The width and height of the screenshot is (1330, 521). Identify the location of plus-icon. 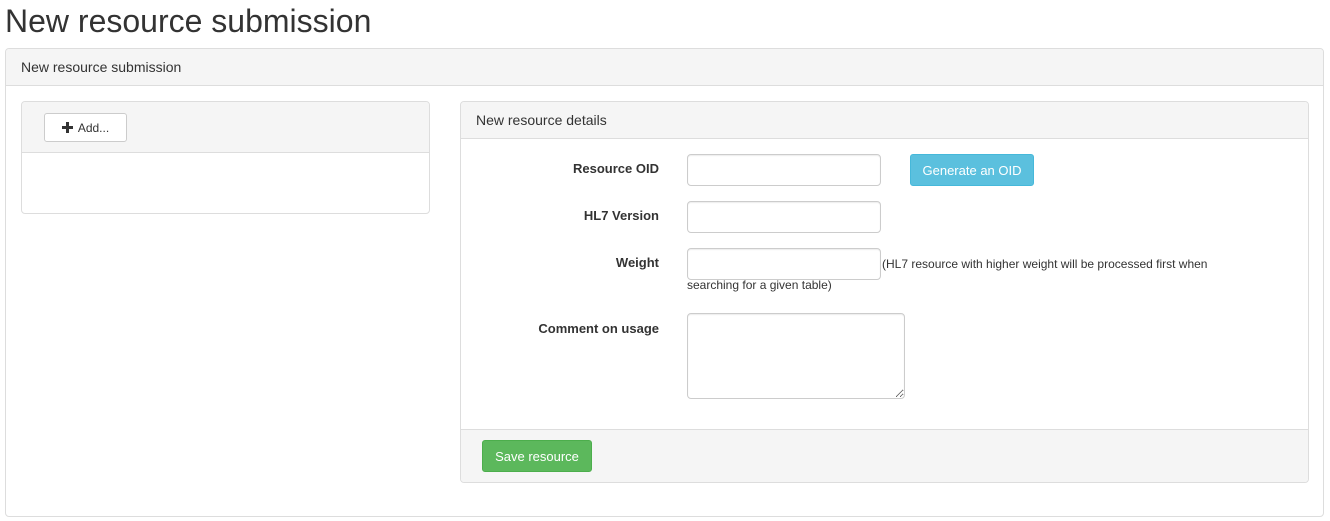
(67, 127).